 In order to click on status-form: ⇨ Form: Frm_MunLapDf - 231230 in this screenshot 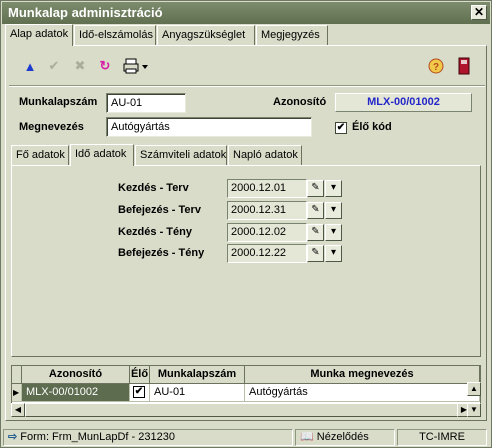, I will do `click(148, 437)`.